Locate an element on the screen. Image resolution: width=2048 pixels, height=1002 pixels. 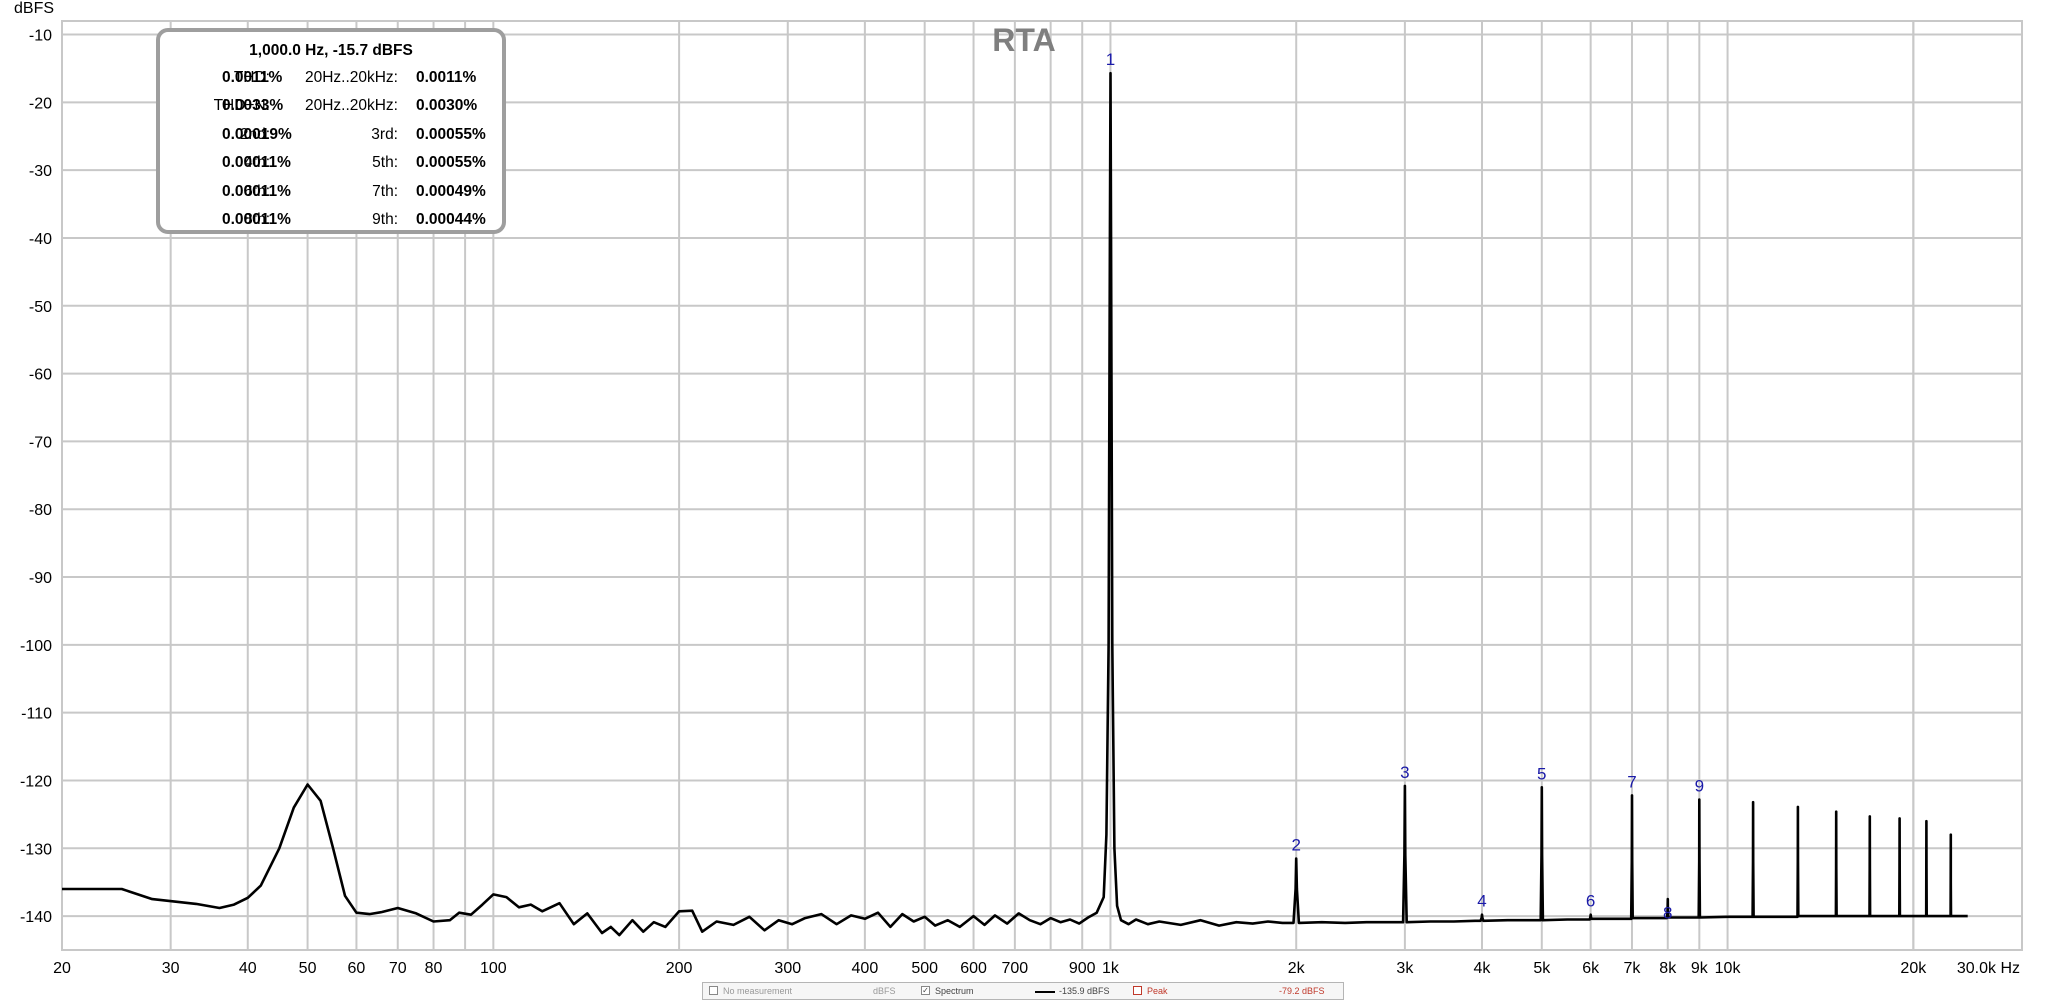
y-tick-label: -20 is located at coordinates (40, 103).